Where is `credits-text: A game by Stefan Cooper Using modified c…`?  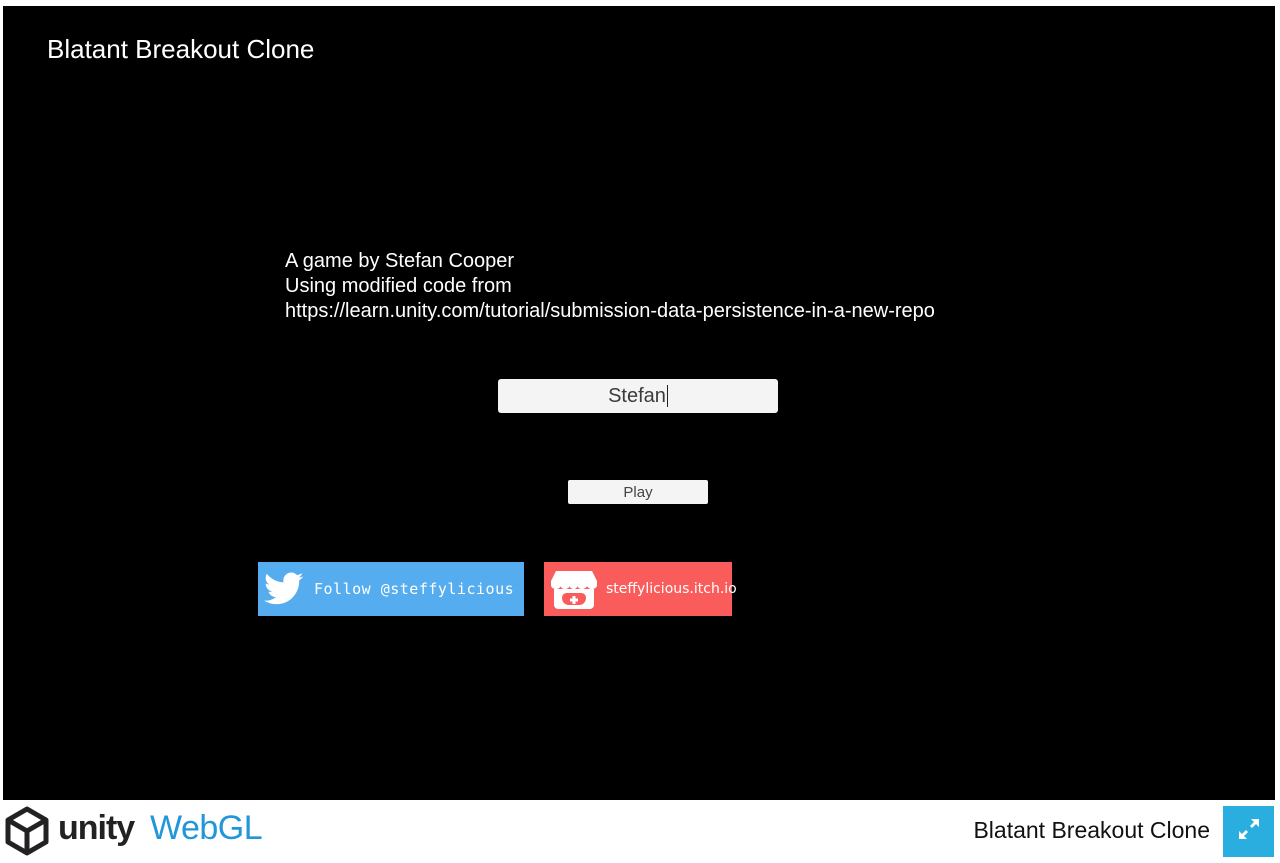 credits-text: A game by Stefan Cooper Using modified c… is located at coordinates (610, 286).